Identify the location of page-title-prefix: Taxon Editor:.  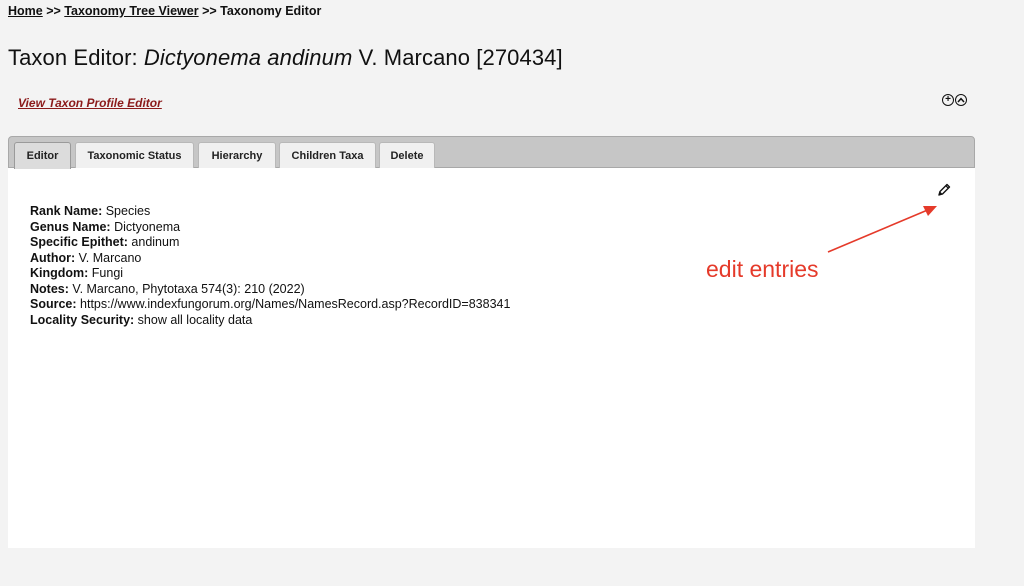
(76, 57).